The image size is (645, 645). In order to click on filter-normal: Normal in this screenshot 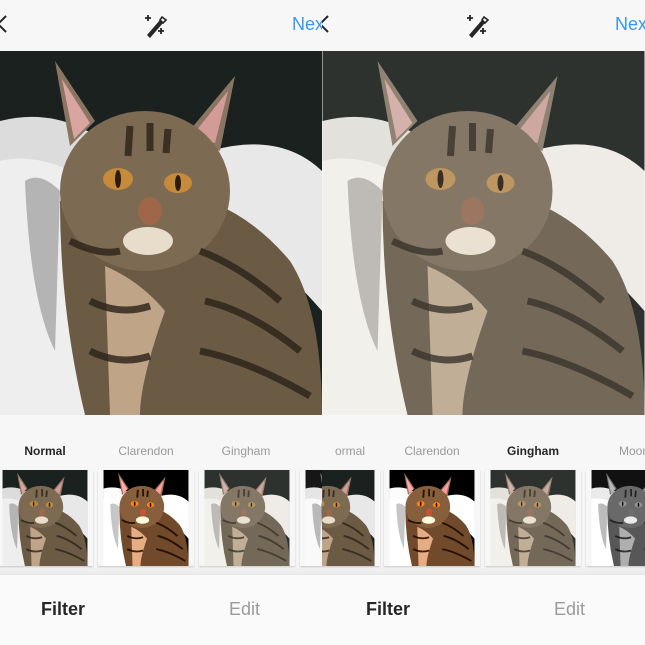, I will do `click(46, 451)`.